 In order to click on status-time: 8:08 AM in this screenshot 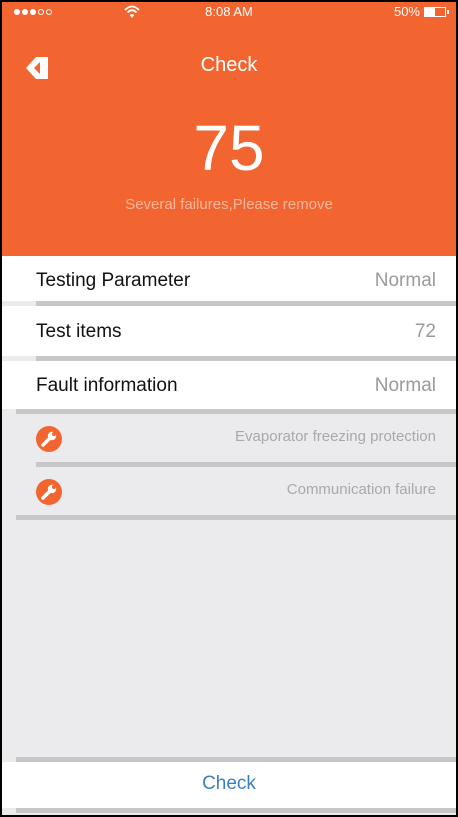, I will do `click(229, 11)`.